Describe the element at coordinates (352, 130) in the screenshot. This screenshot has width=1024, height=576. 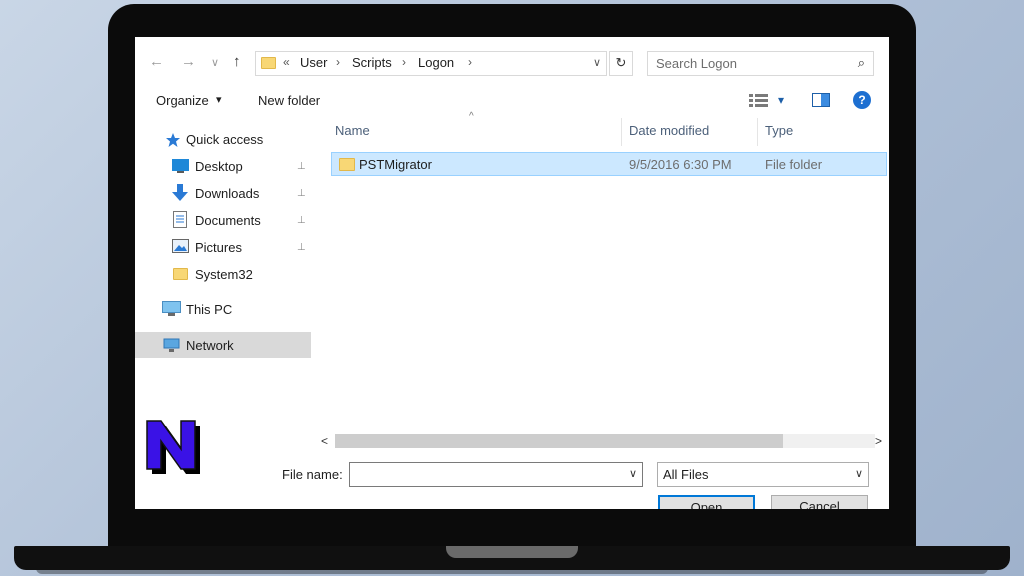
I see `column-header-name: Name` at that location.